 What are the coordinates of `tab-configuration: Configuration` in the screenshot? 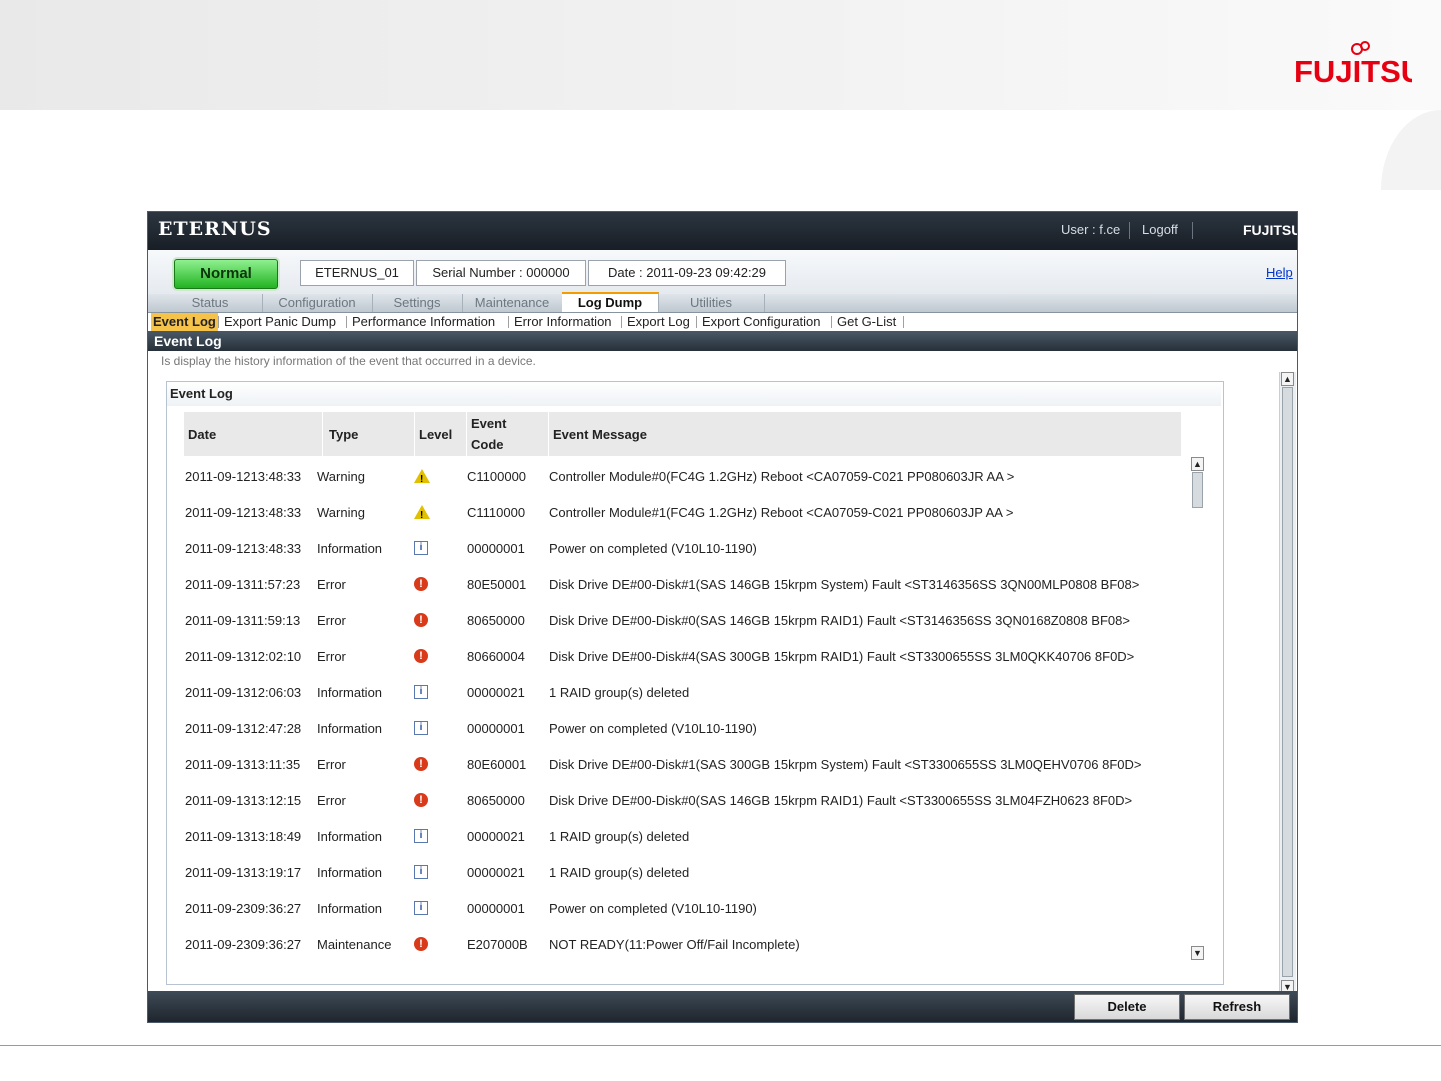 It's located at (317, 303).